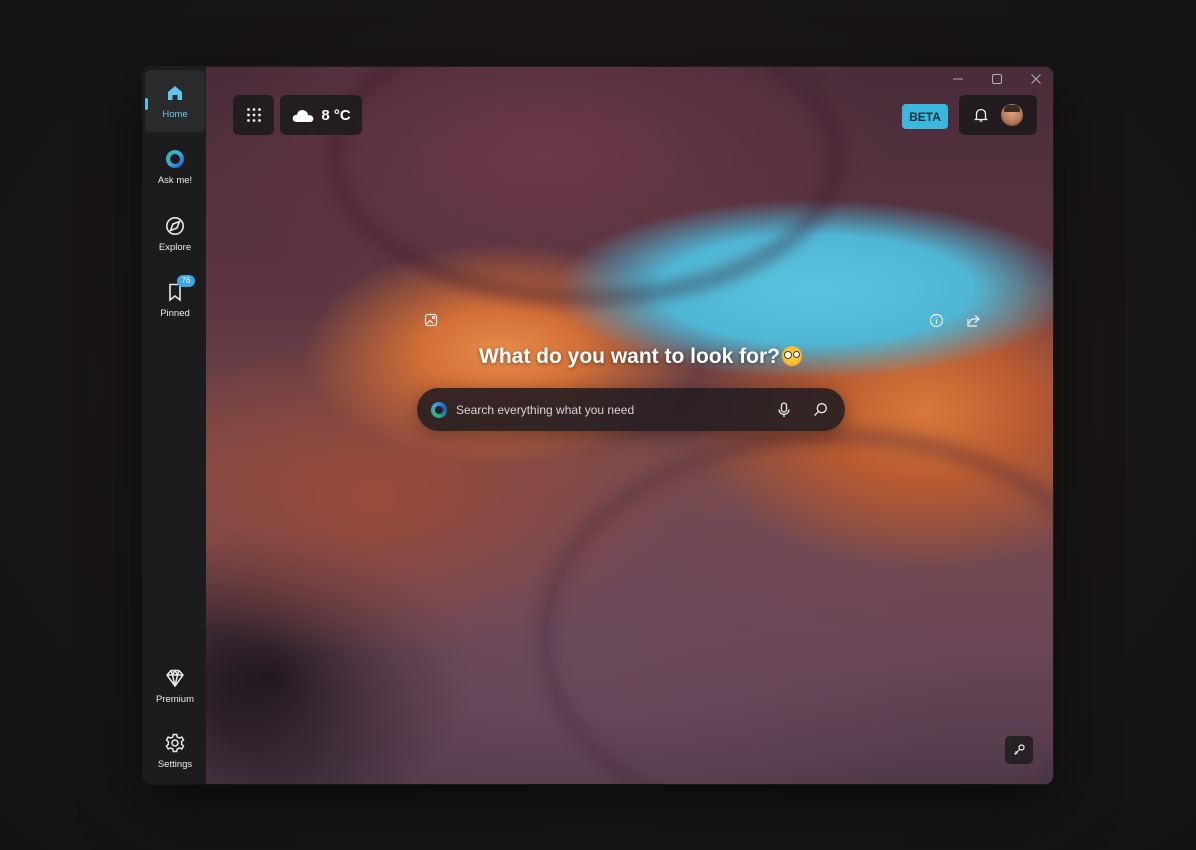 The image size is (1196, 850). I want to click on minimize-icon, so click(958, 79).